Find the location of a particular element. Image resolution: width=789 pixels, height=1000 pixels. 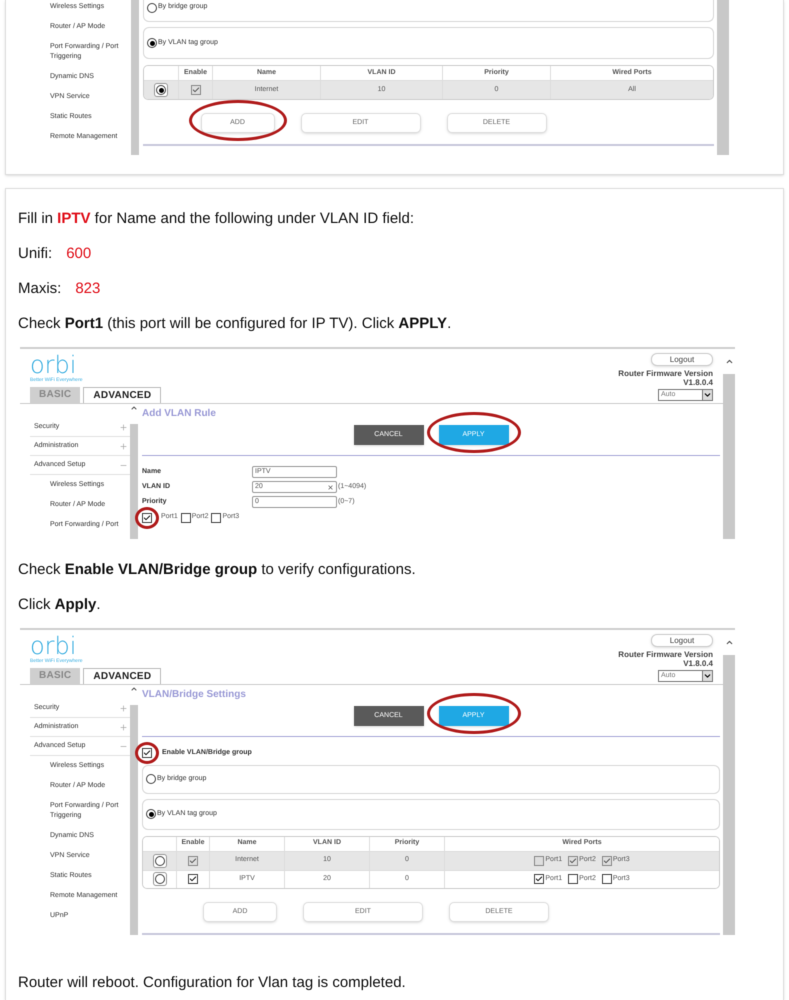

instruction-text: Maxis: 823 is located at coordinates (60, 289).